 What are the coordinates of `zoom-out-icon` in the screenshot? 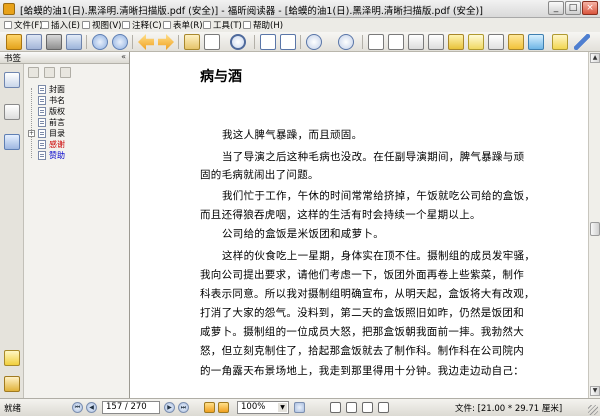 It's located at (314, 42).